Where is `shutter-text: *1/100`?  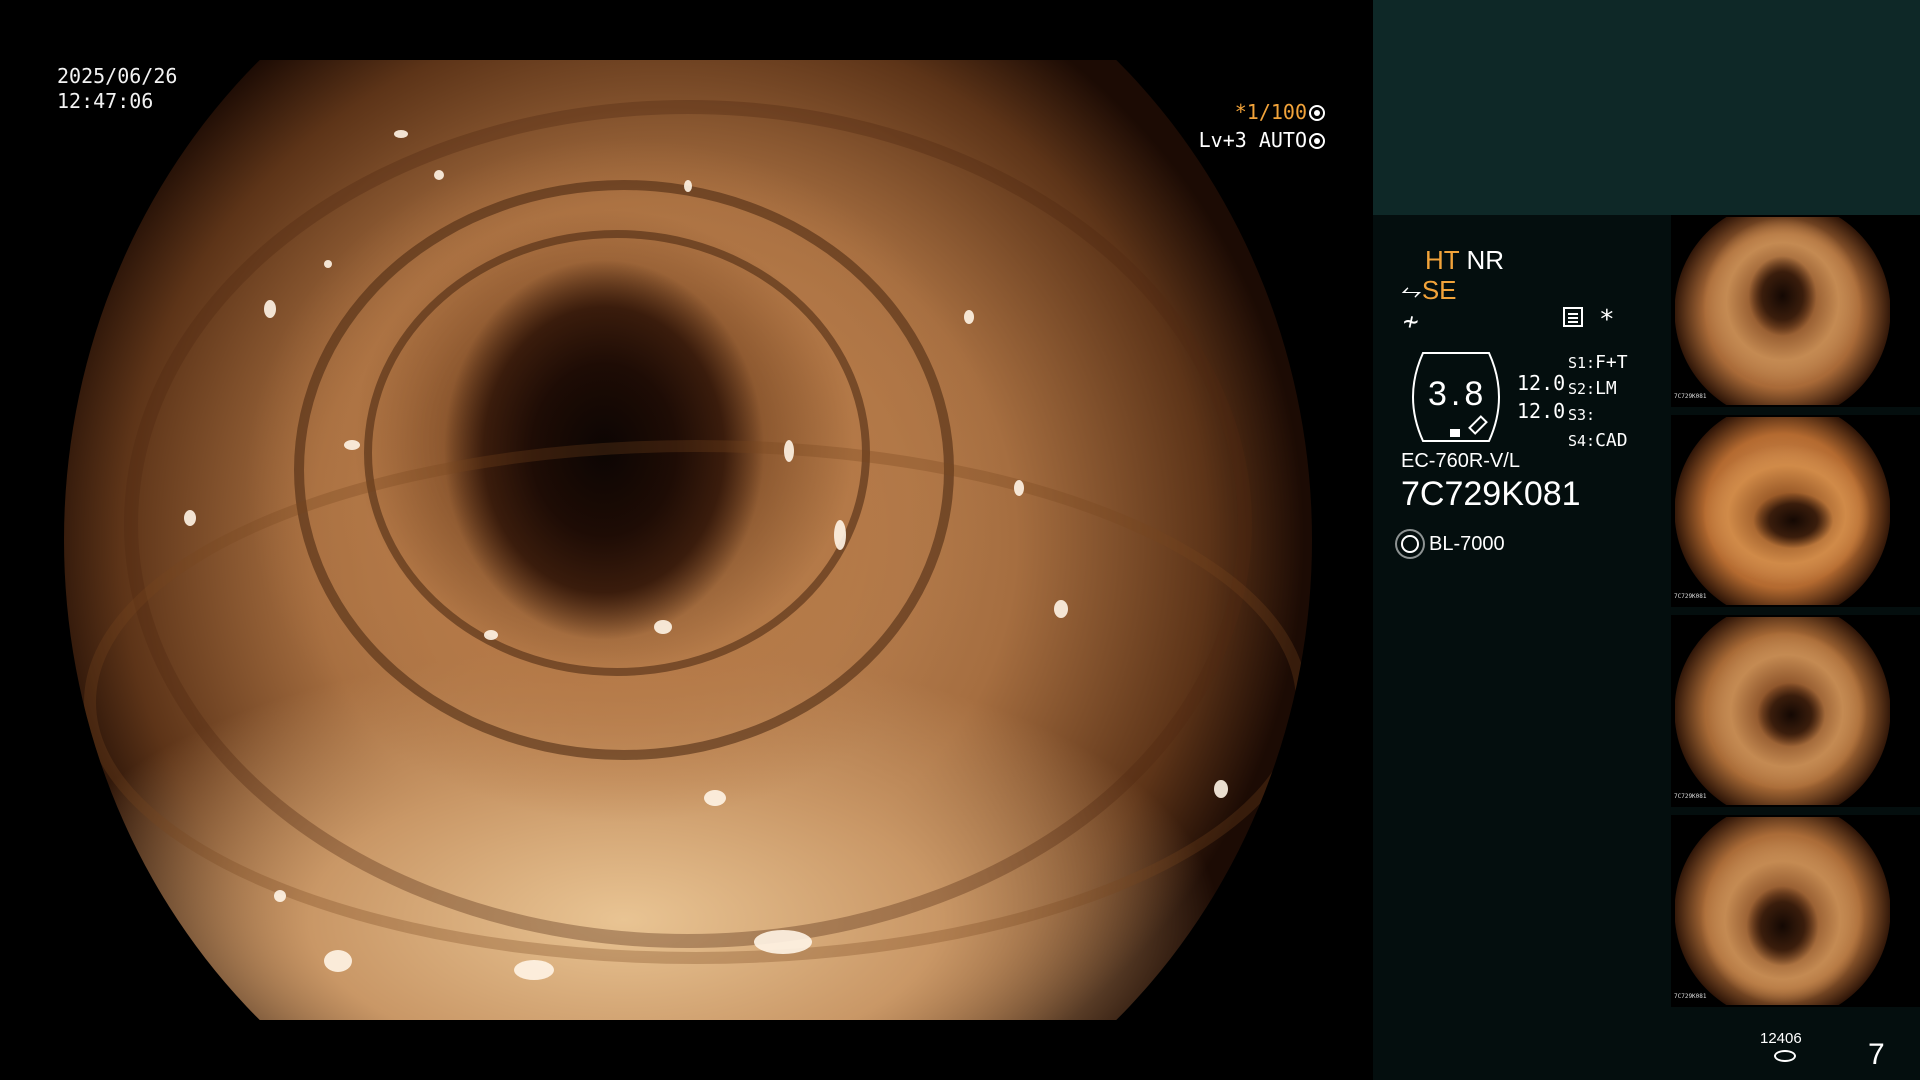
shutter-text: *1/100 is located at coordinates (1270, 112).